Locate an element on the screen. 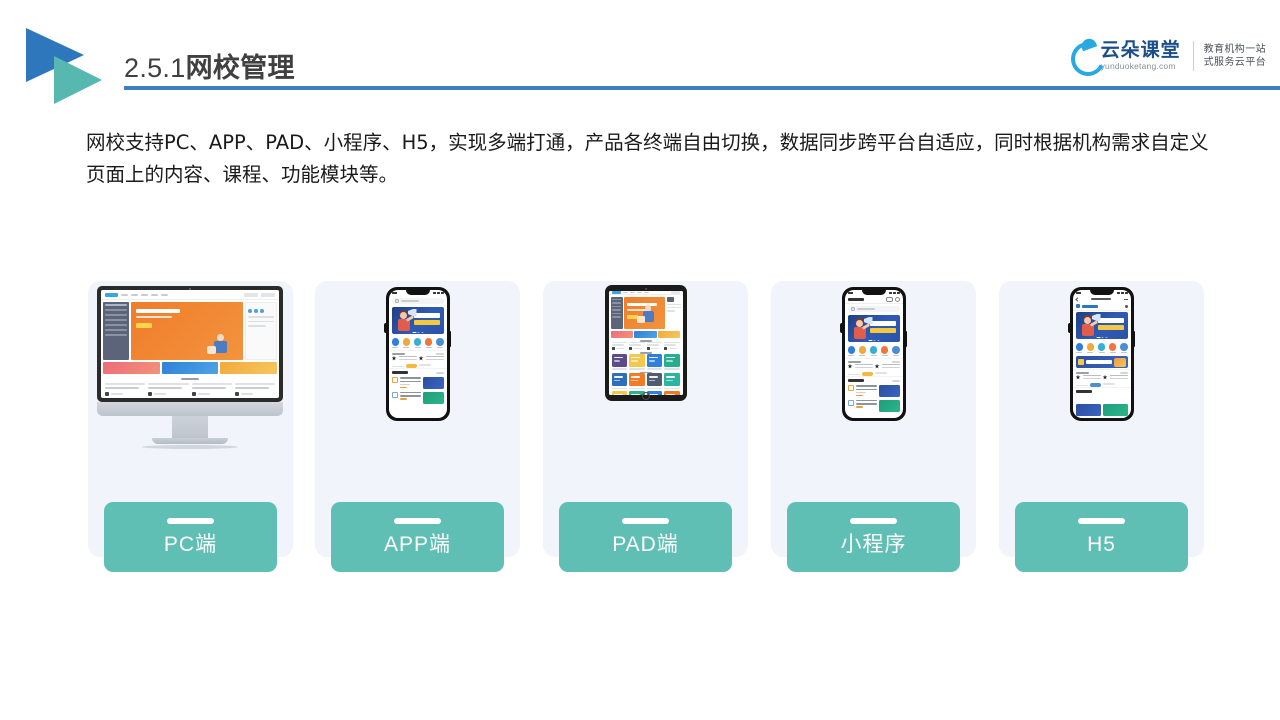 This screenshot has height=720, width=1280. pad-promo-tile is located at coordinates (645, 334).